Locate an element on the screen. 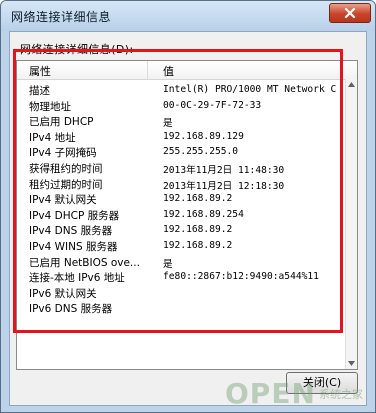  close-window-button is located at coordinates (350, 13).